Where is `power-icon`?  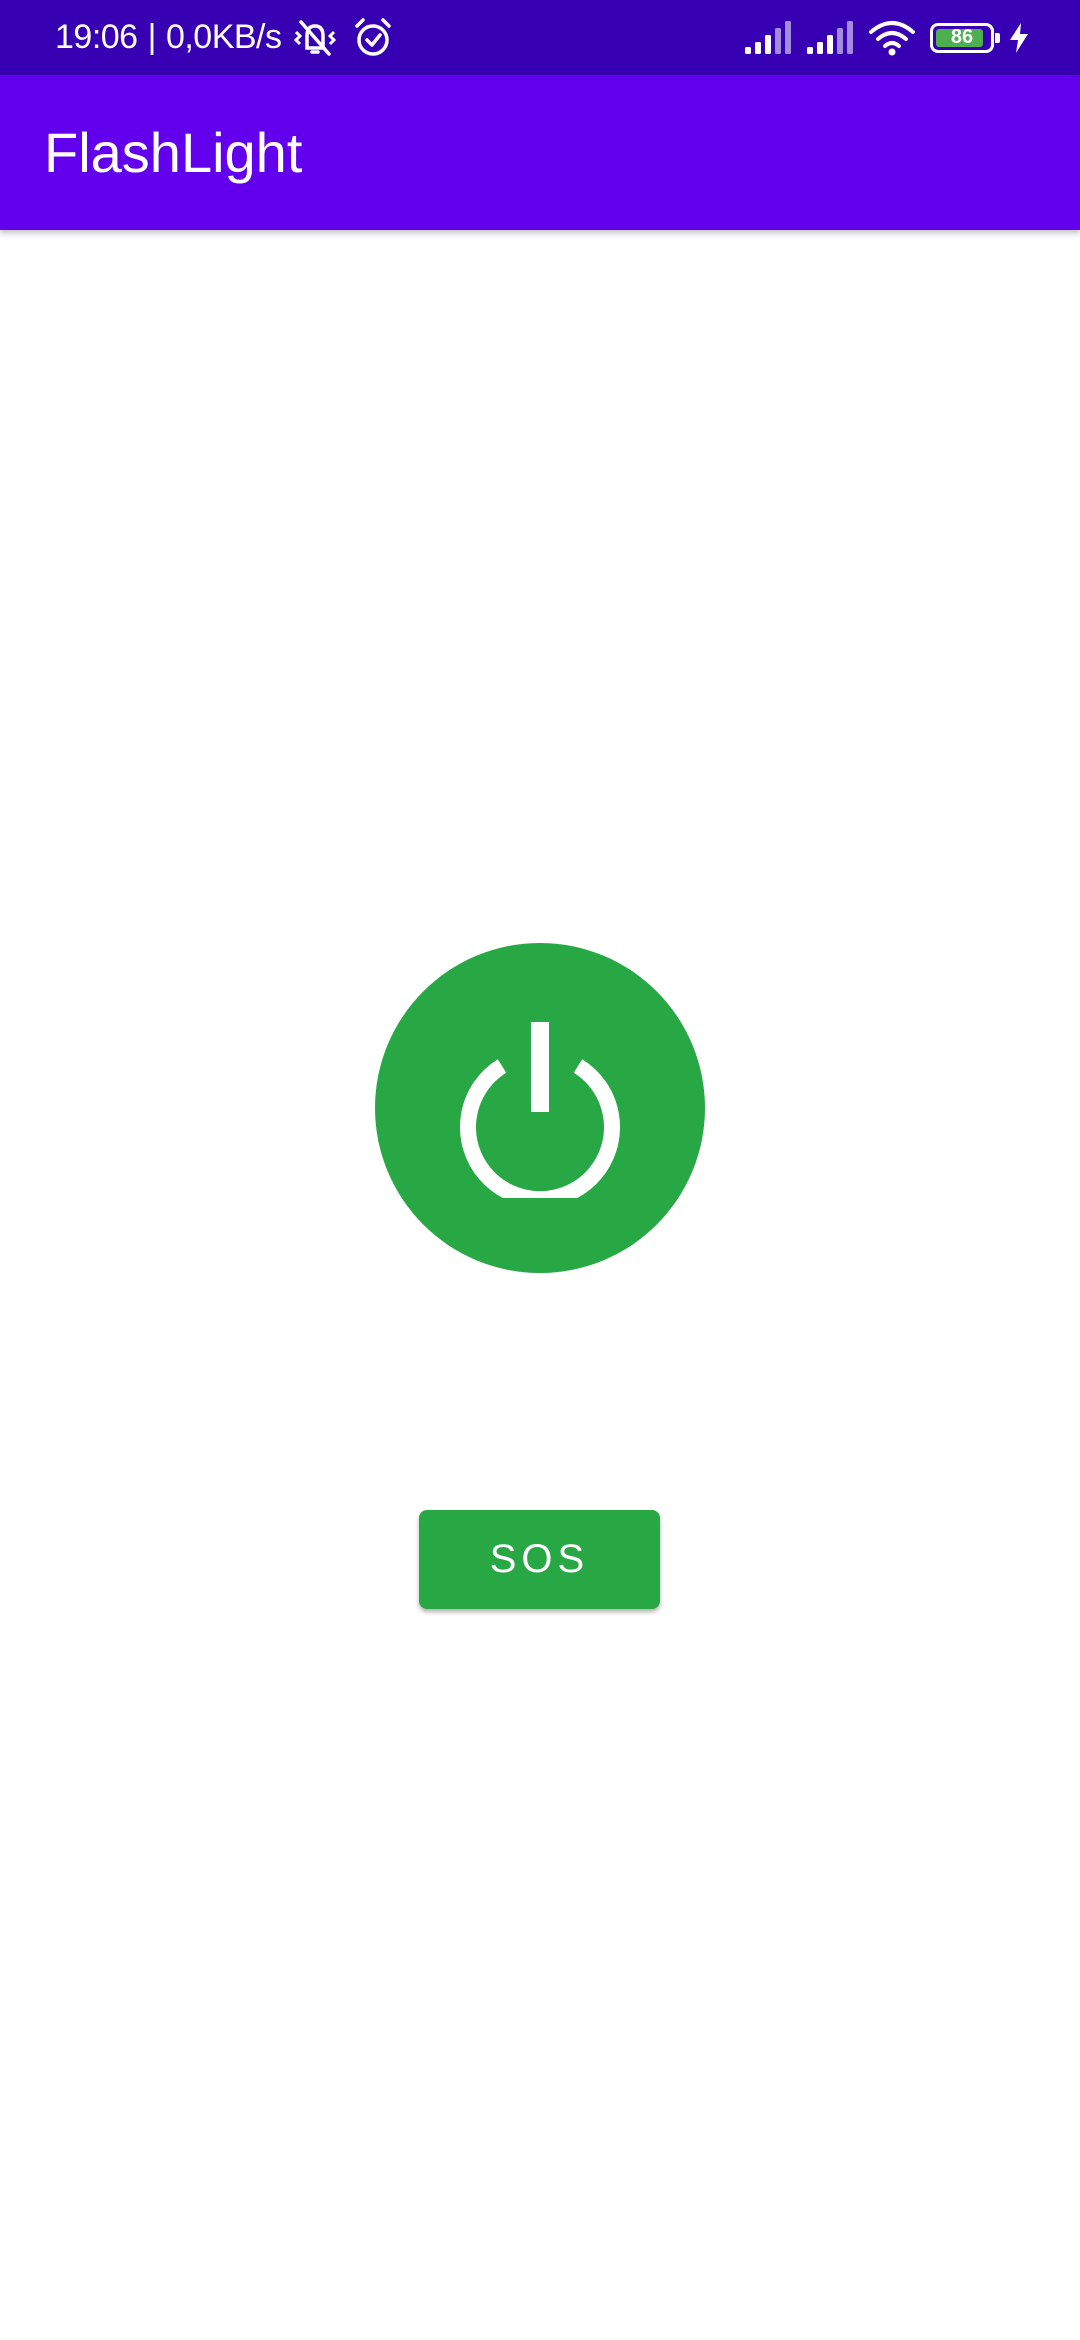 power-icon is located at coordinates (540, 1110).